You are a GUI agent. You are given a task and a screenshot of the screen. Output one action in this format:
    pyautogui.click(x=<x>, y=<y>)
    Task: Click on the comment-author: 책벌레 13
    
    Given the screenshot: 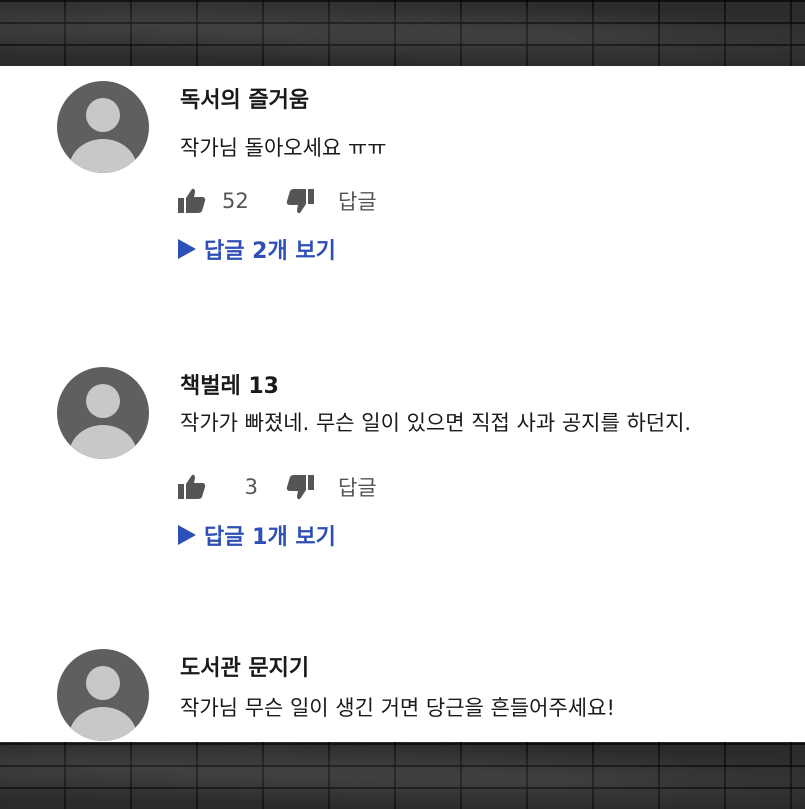 What is the action you would take?
    pyautogui.click(x=229, y=384)
    